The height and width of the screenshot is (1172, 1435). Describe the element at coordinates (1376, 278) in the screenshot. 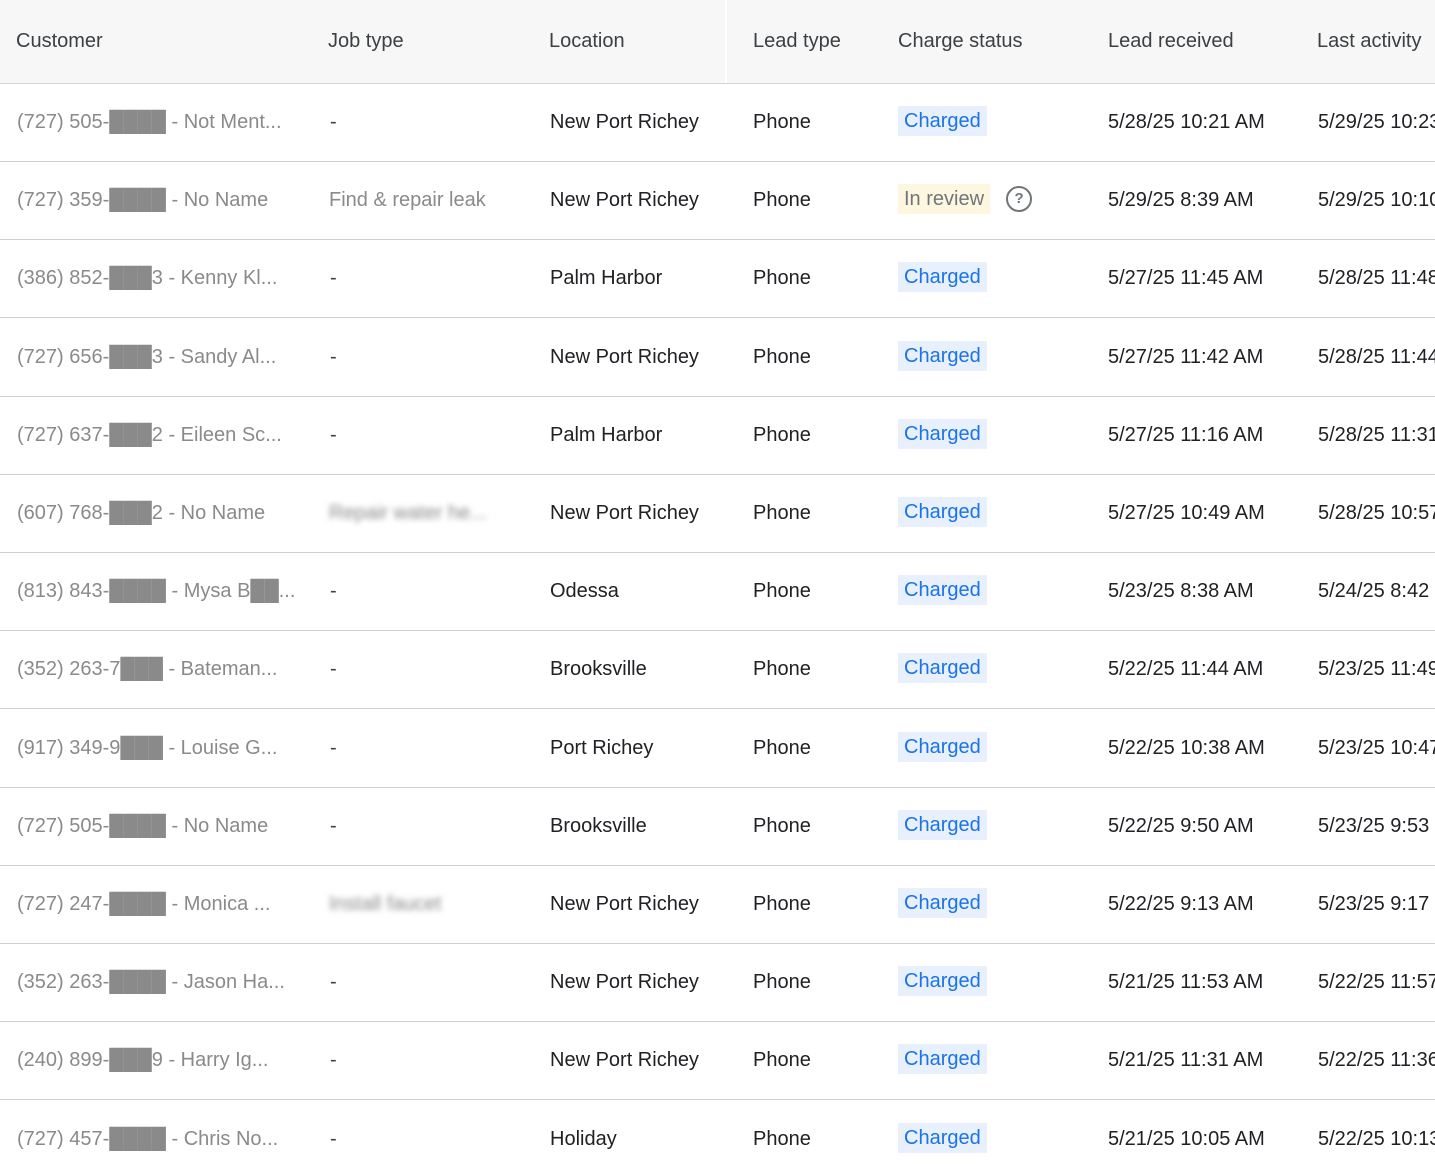

I see `last-activity-cell: 5/28/25 11:48` at that location.